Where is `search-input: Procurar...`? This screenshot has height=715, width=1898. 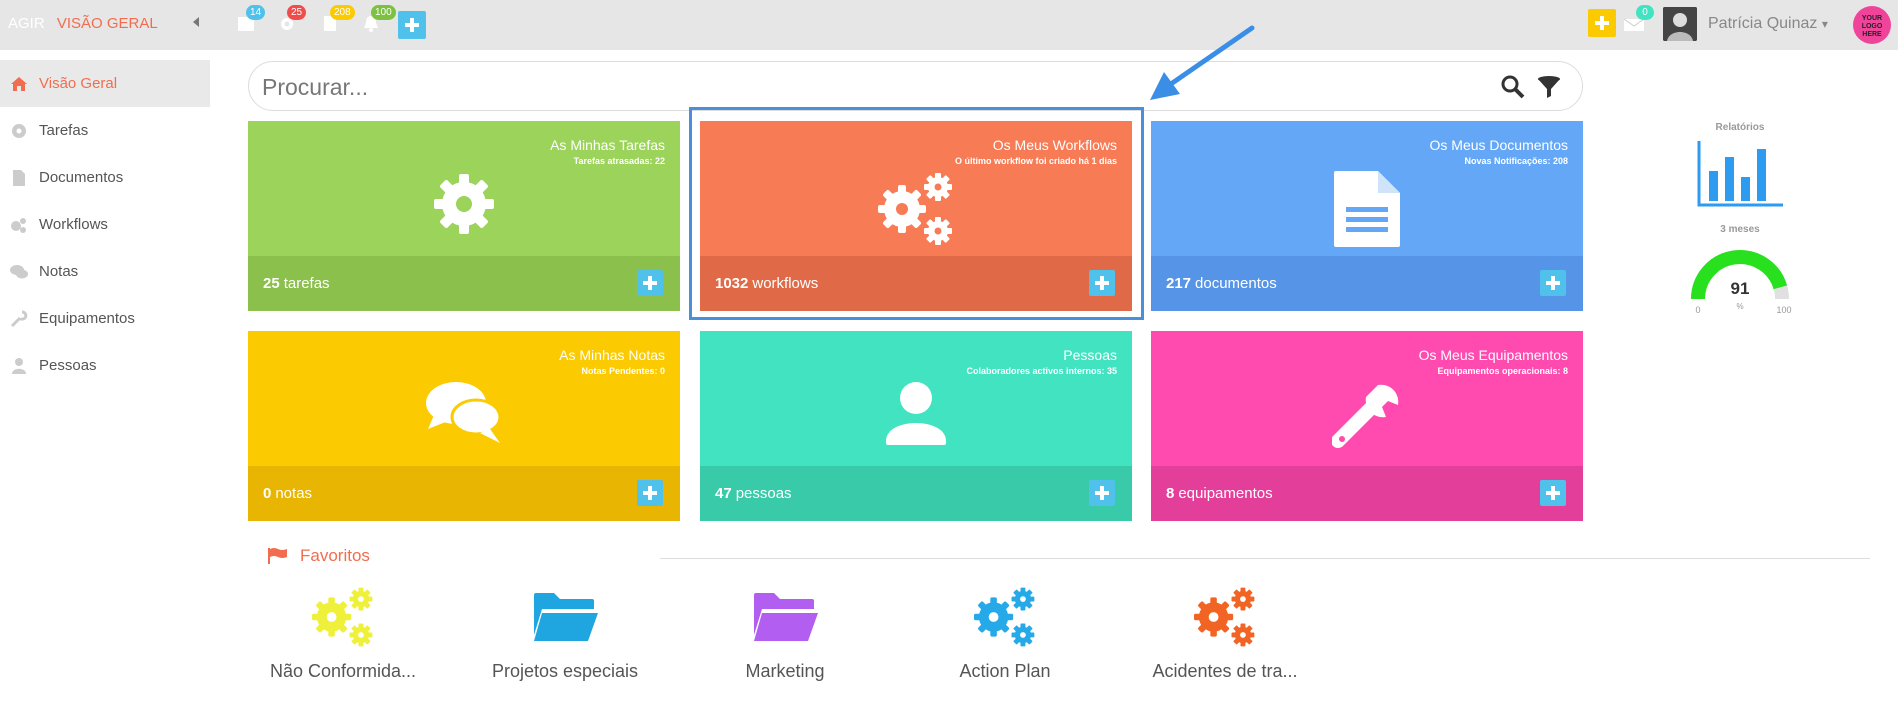
search-input: Procurar... is located at coordinates (915, 86).